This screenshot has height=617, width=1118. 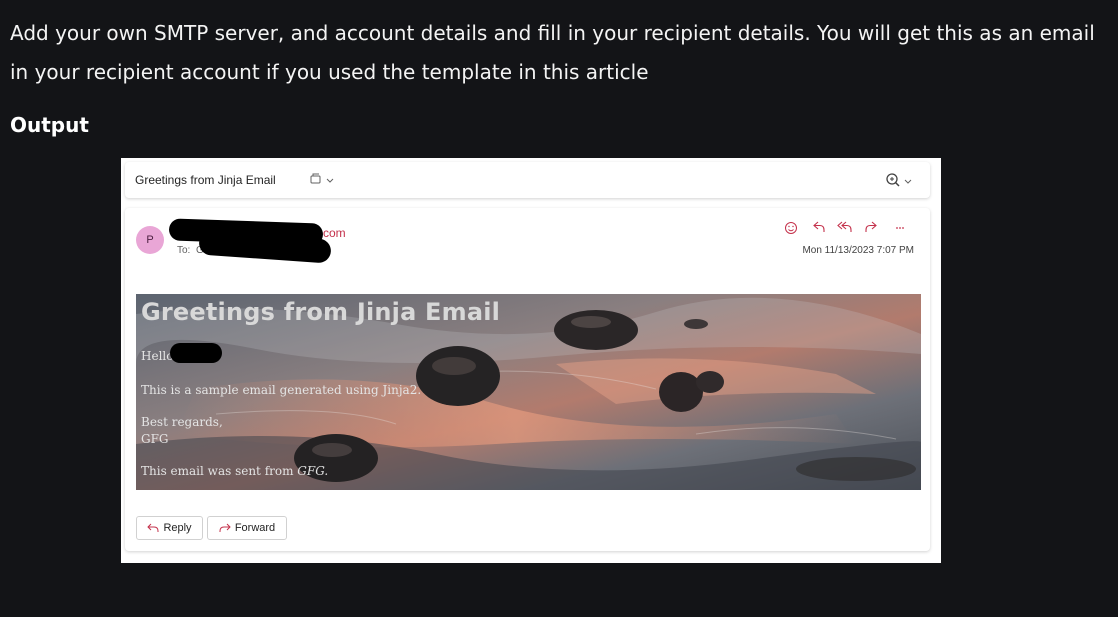 I want to click on reply-all-icon, so click(x=844, y=226).